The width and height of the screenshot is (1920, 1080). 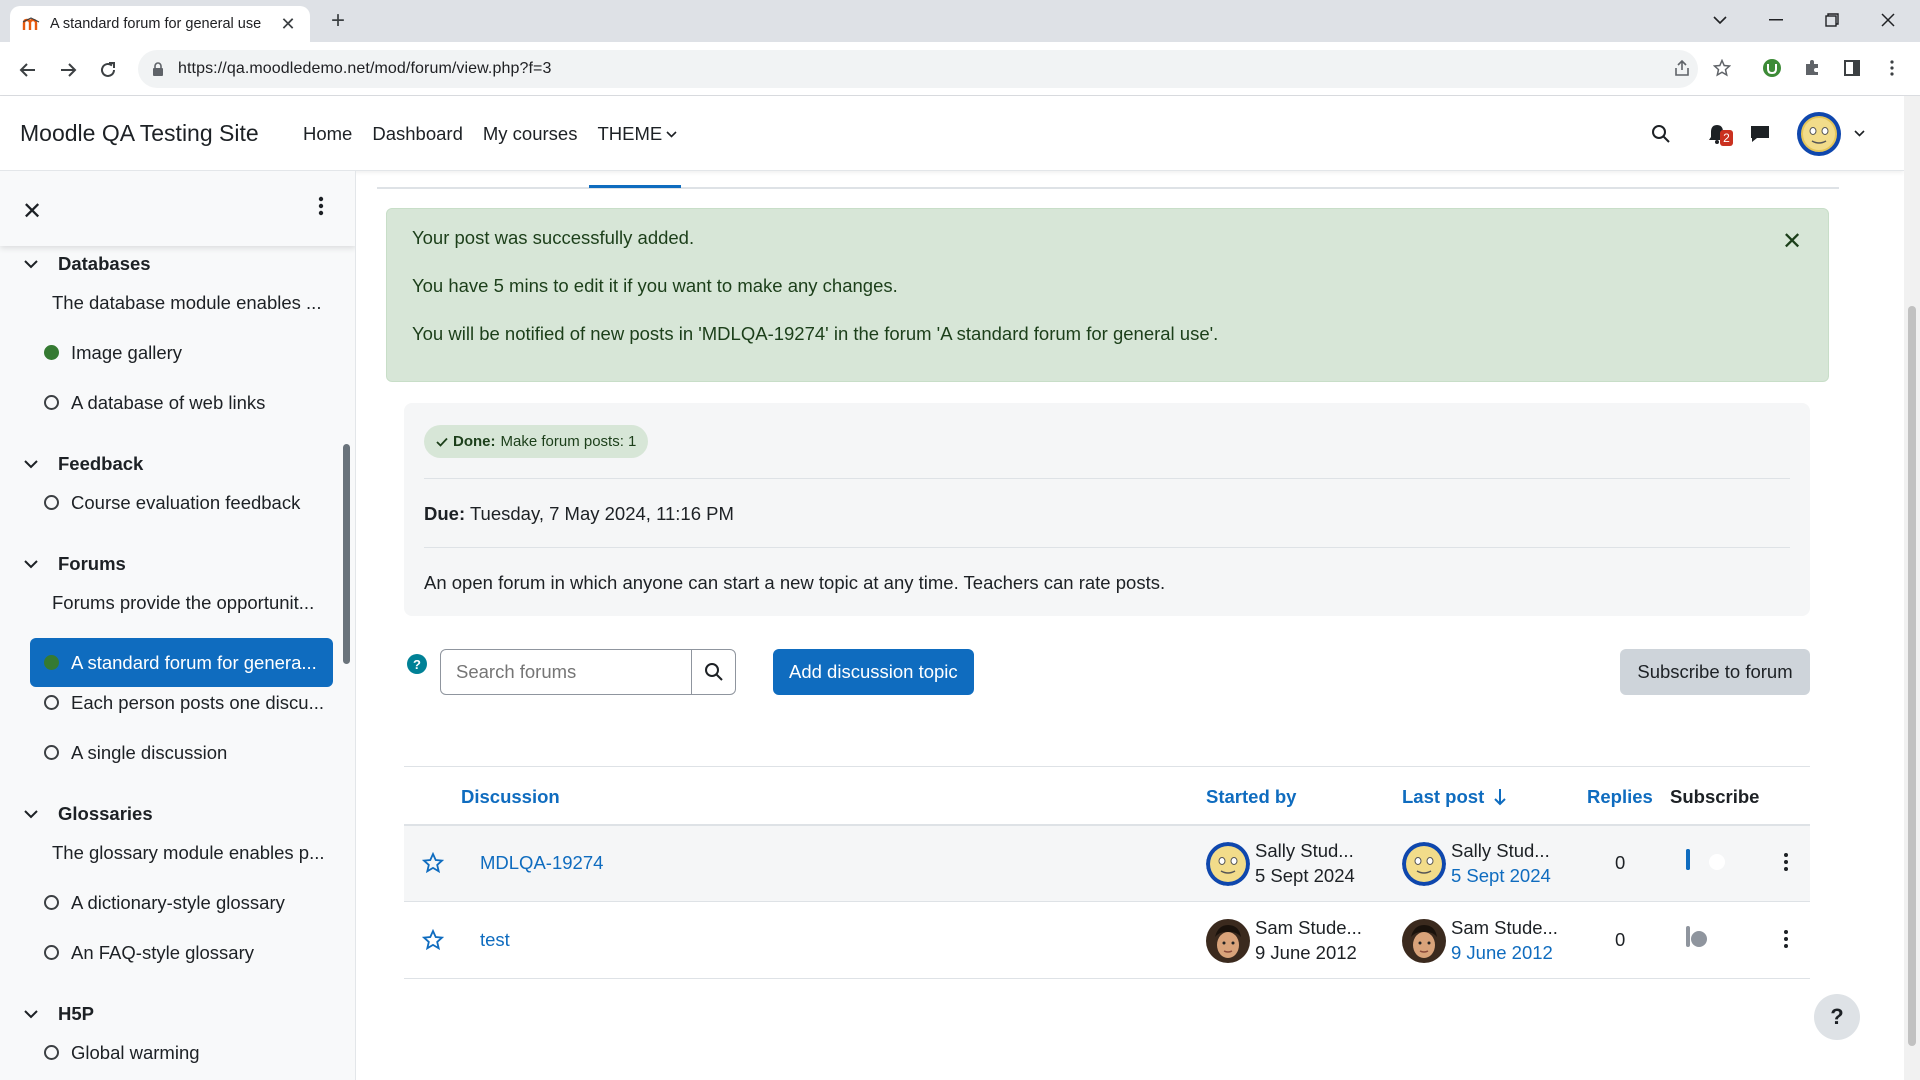 I want to click on subscribe-forum-button: Subscribe to forum, so click(x=1715, y=672).